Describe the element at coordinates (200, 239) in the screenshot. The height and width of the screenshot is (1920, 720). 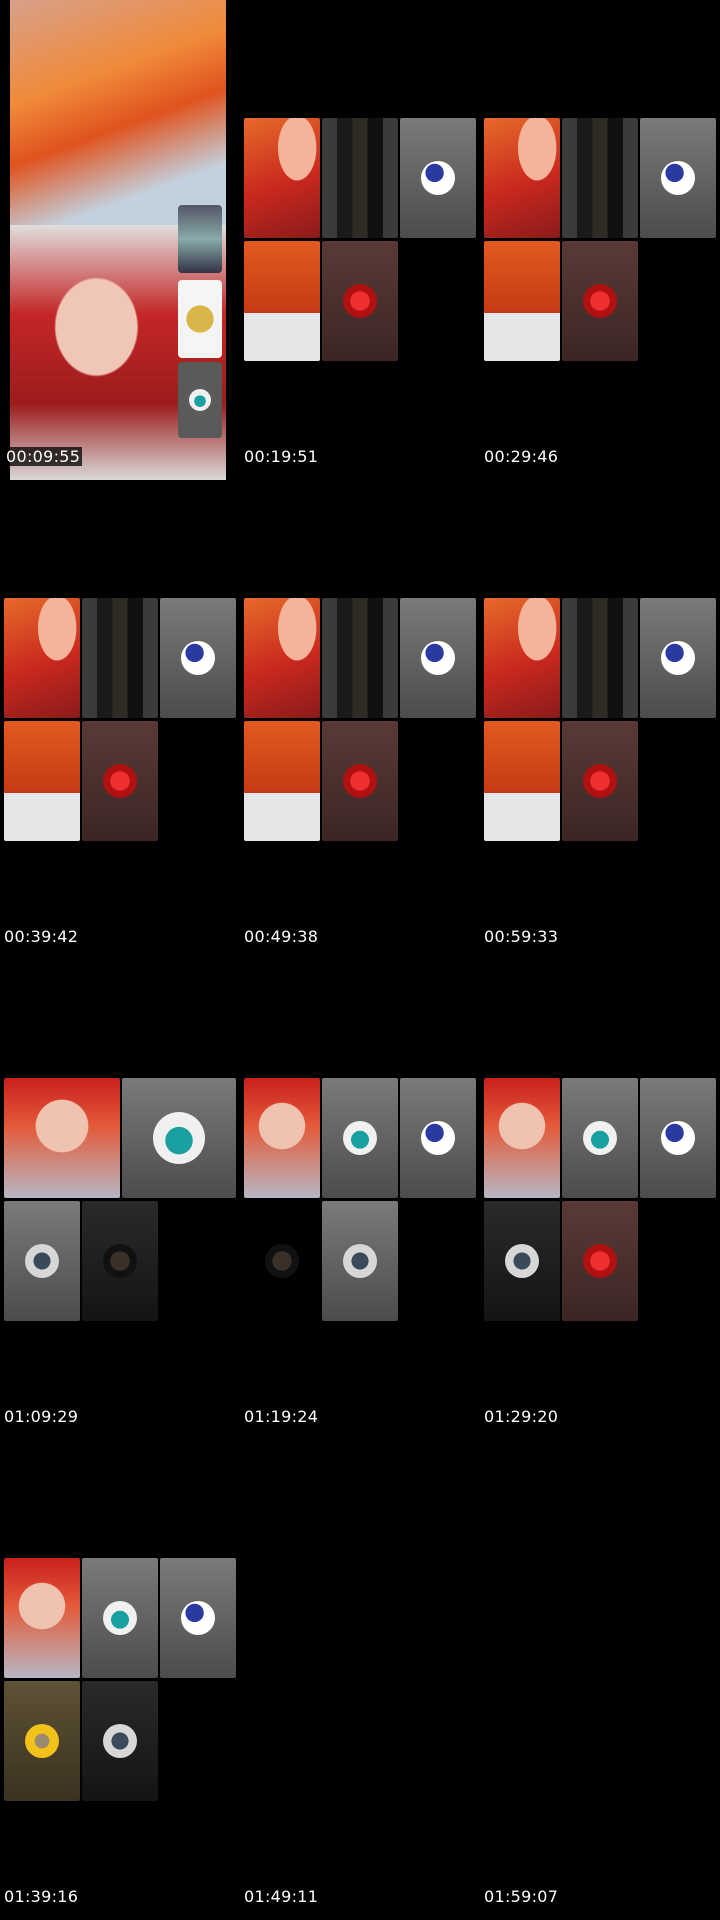
I see `side-feed` at that location.